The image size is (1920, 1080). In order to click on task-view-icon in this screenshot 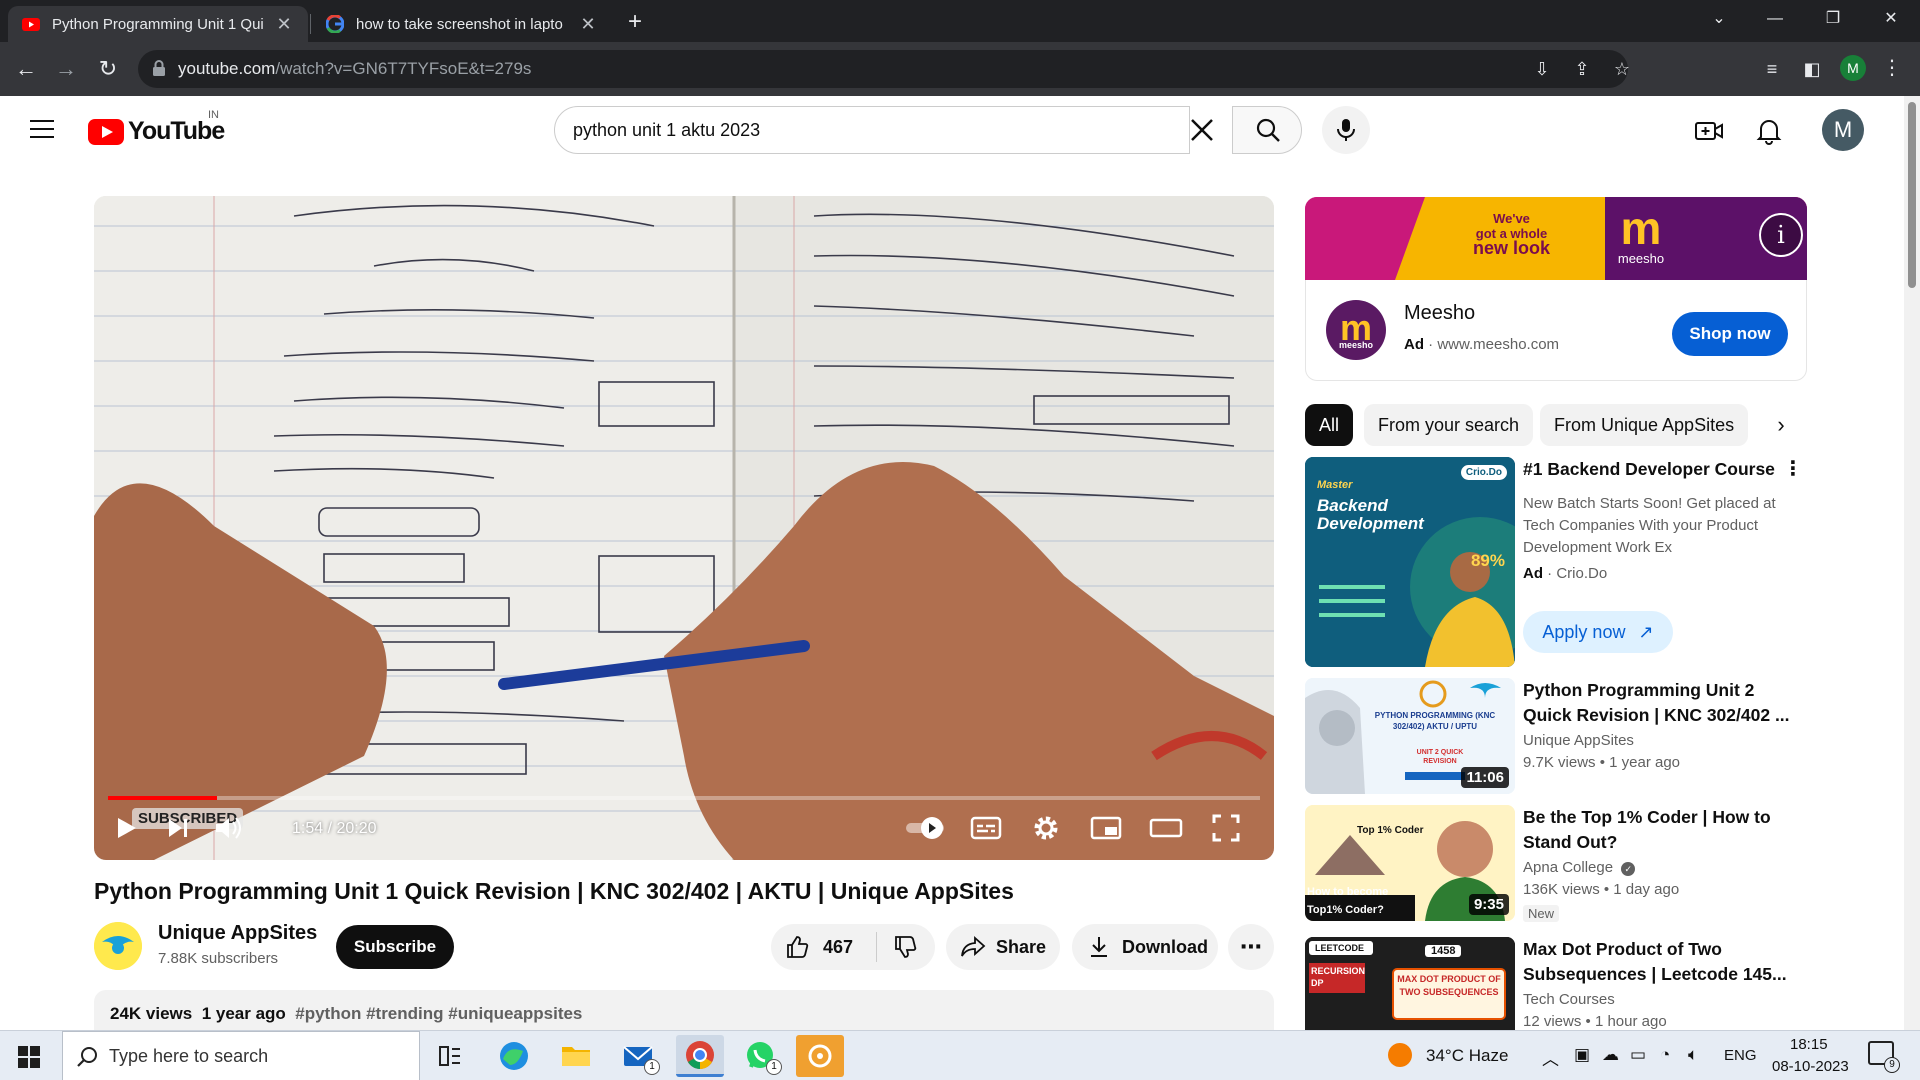, I will do `click(450, 1056)`.